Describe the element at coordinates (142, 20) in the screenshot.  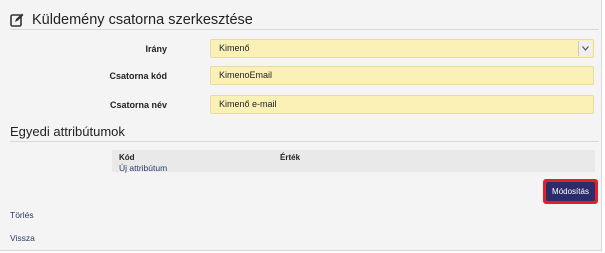
I see `page-title: Küldemény csatorna szerkesztése` at that location.